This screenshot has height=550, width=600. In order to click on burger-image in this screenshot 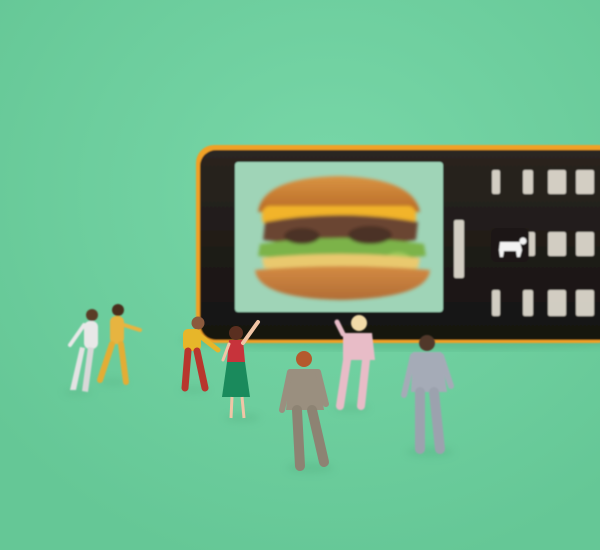, I will do `click(342, 238)`.